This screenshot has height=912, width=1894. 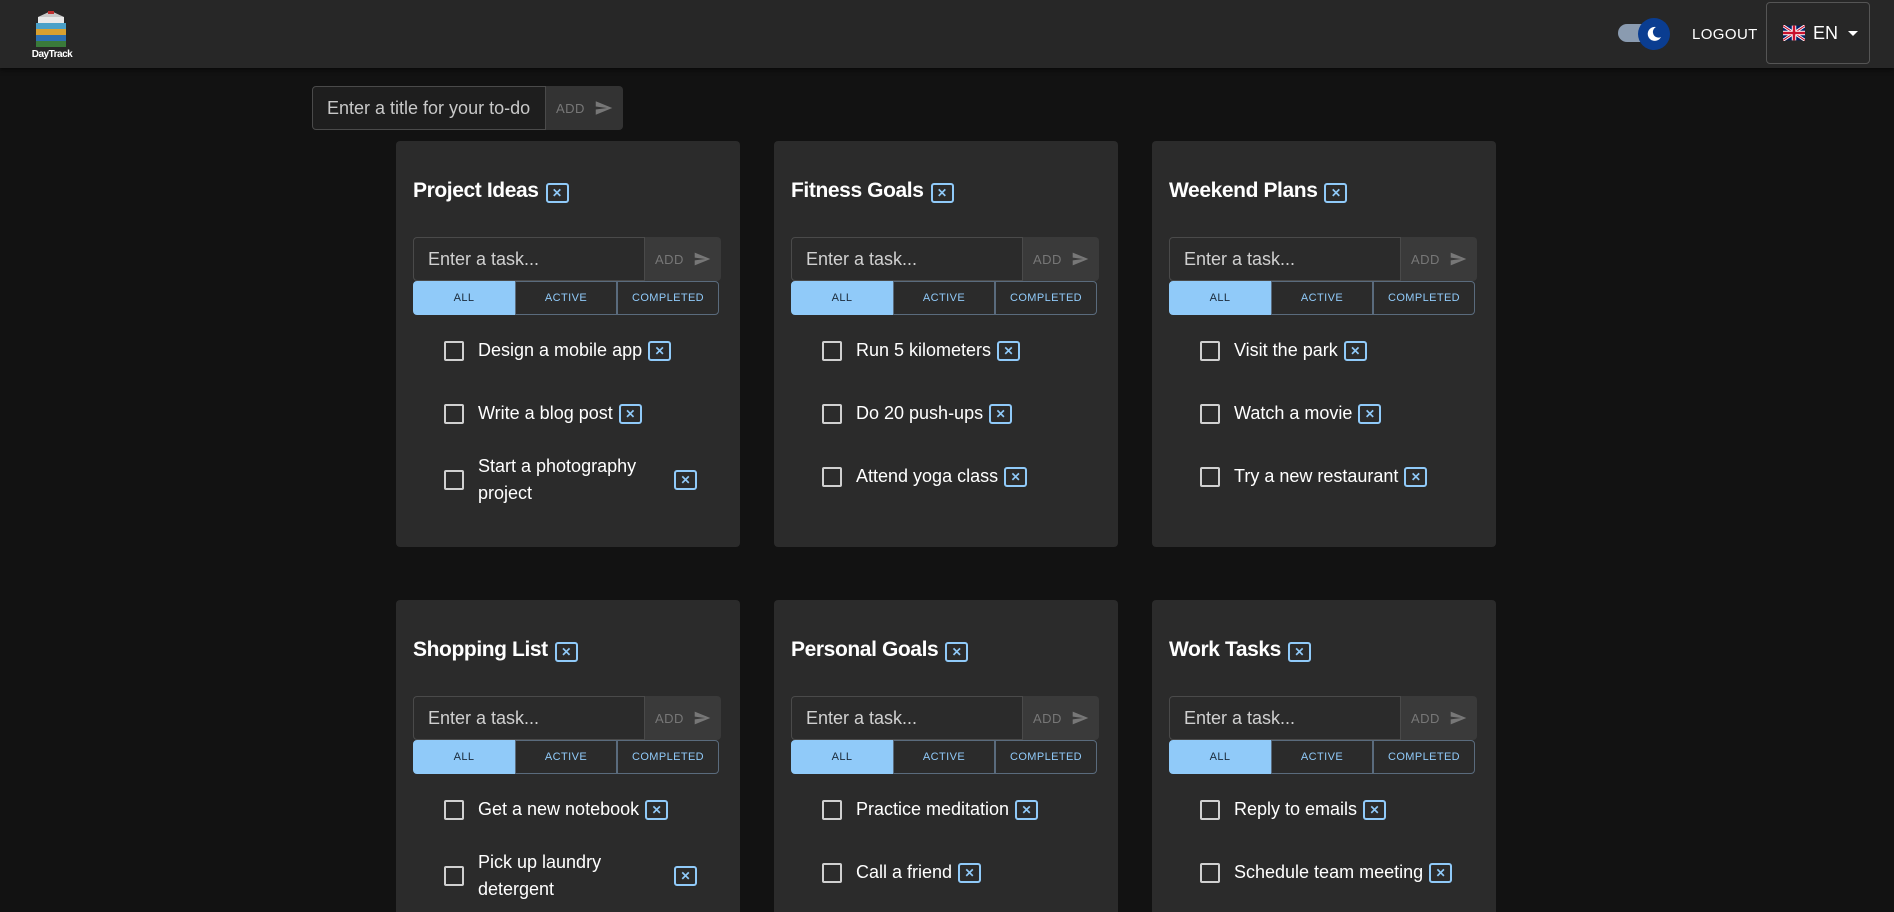 I want to click on task-item: Reply to emails ✕, so click(x=1345, y=809).